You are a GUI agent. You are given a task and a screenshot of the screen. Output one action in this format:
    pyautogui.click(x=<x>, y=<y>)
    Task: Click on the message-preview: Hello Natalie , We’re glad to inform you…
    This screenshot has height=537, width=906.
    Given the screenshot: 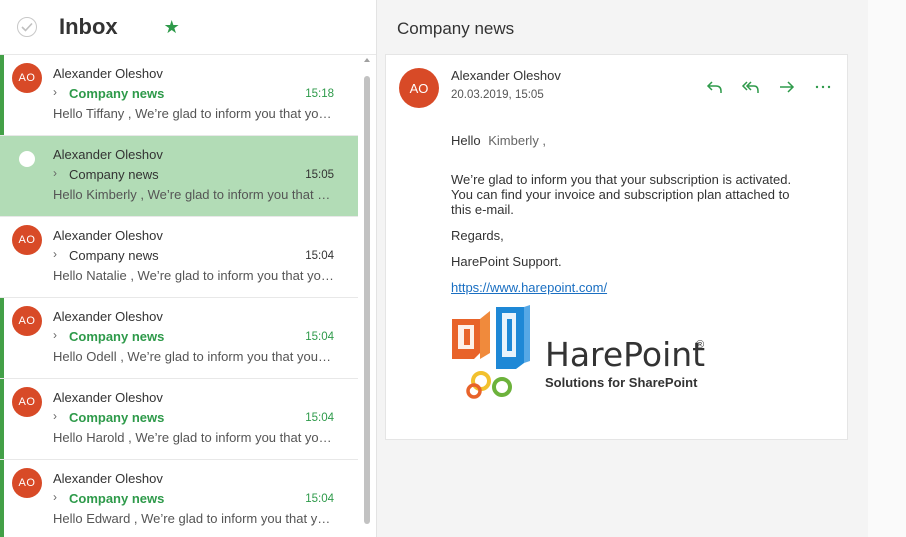 What is the action you would take?
    pyautogui.click(x=194, y=275)
    